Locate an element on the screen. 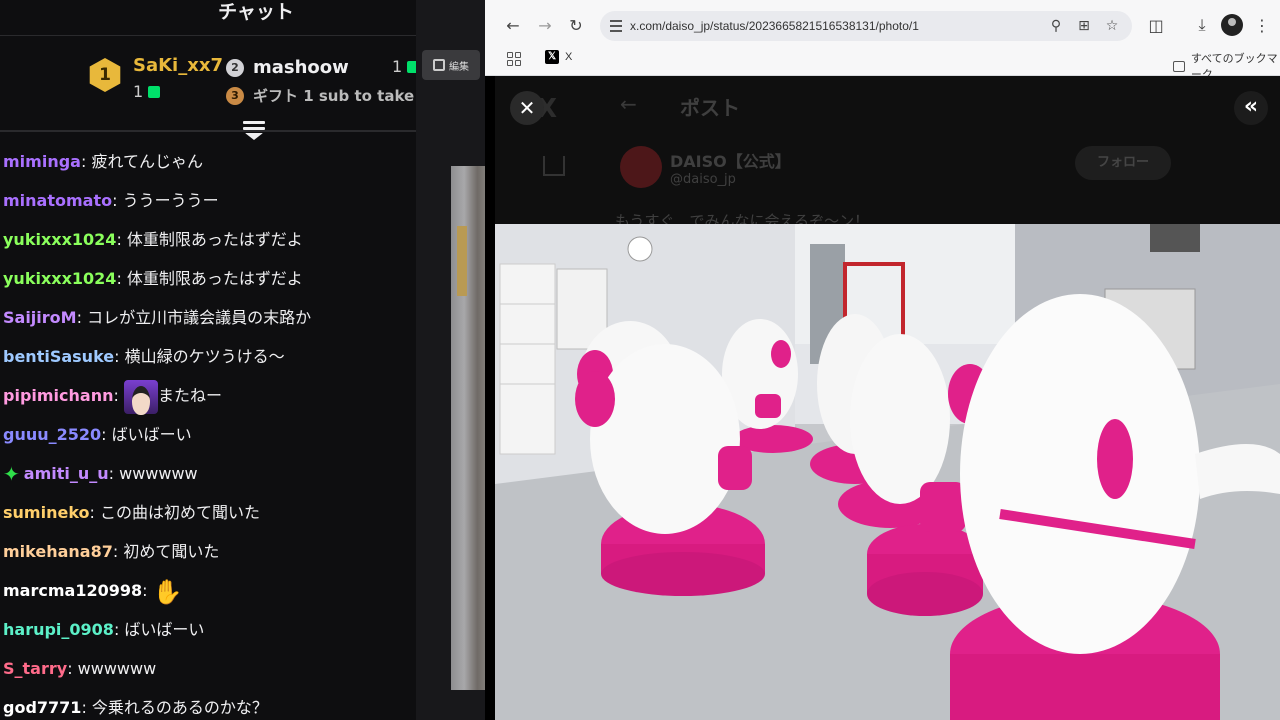  rank-2-badge-icon: 2 is located at coordinates (235, 67).